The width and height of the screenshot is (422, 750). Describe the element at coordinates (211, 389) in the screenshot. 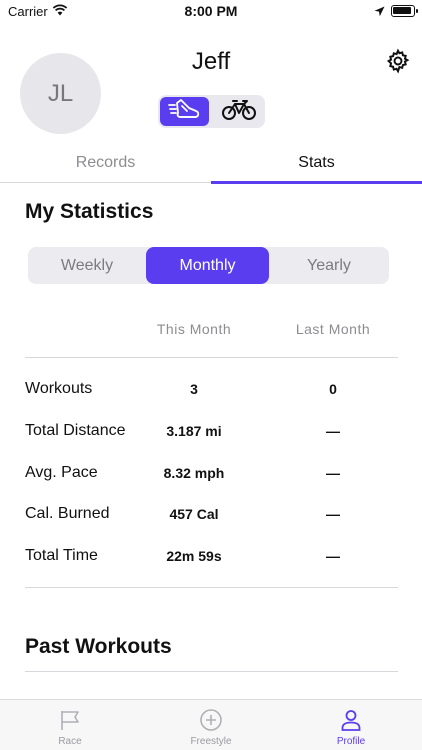

I see `stat-row-workouts: Workouts 3 0` at that location.